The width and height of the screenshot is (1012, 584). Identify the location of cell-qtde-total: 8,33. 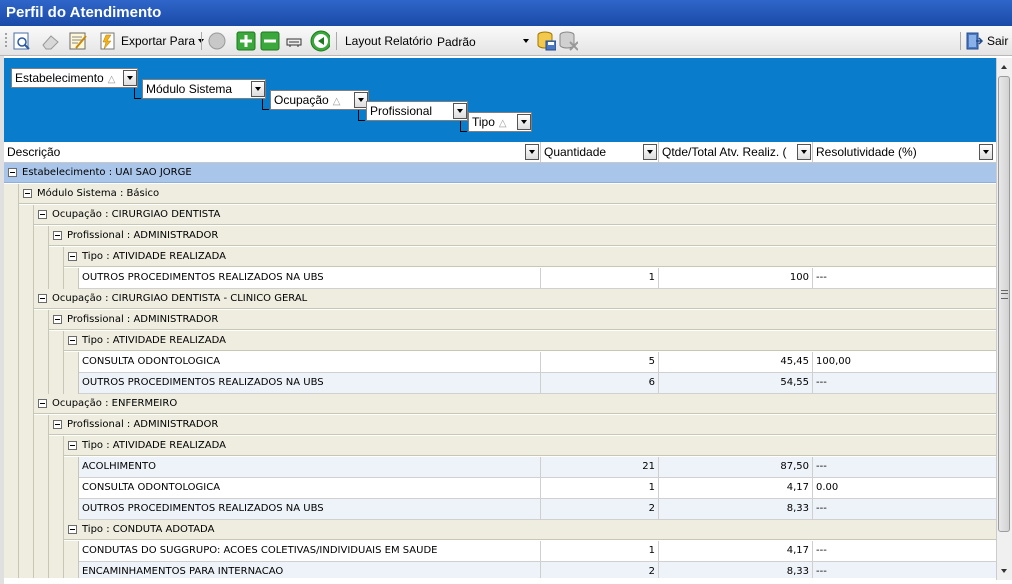
(736, 570).